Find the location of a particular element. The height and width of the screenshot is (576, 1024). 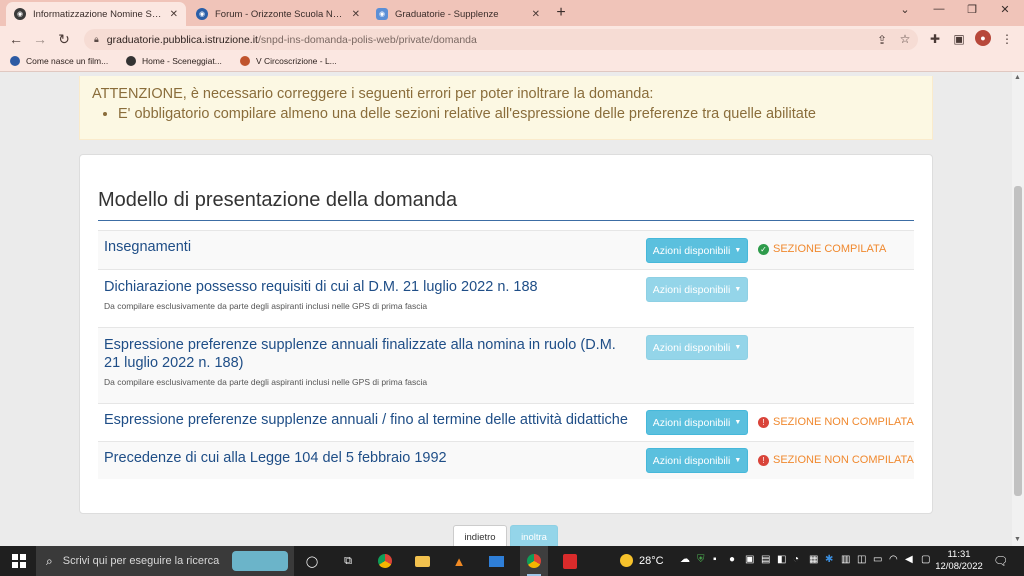

acrobat-icon is located at coordinates (570, 561).